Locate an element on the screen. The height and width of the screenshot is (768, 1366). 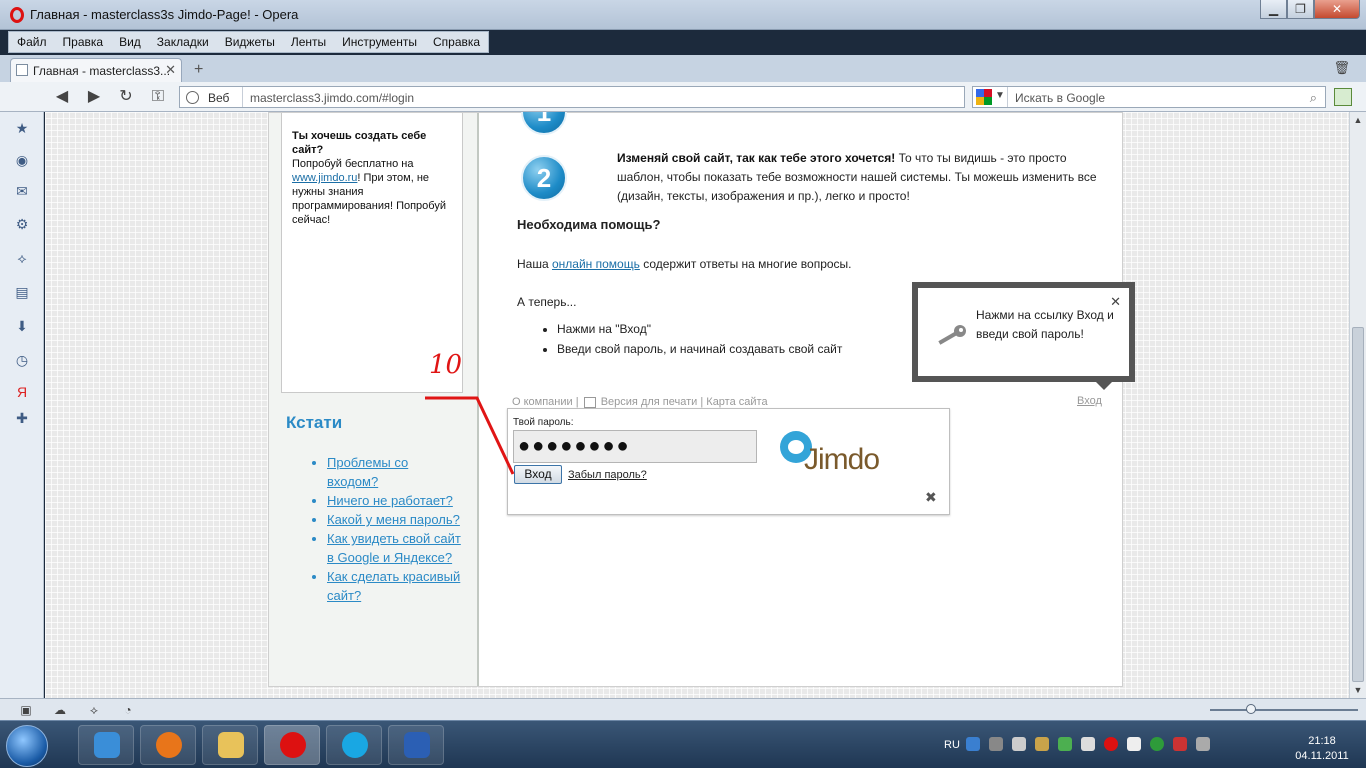
ie-icon is located at coordinates (107, 745).